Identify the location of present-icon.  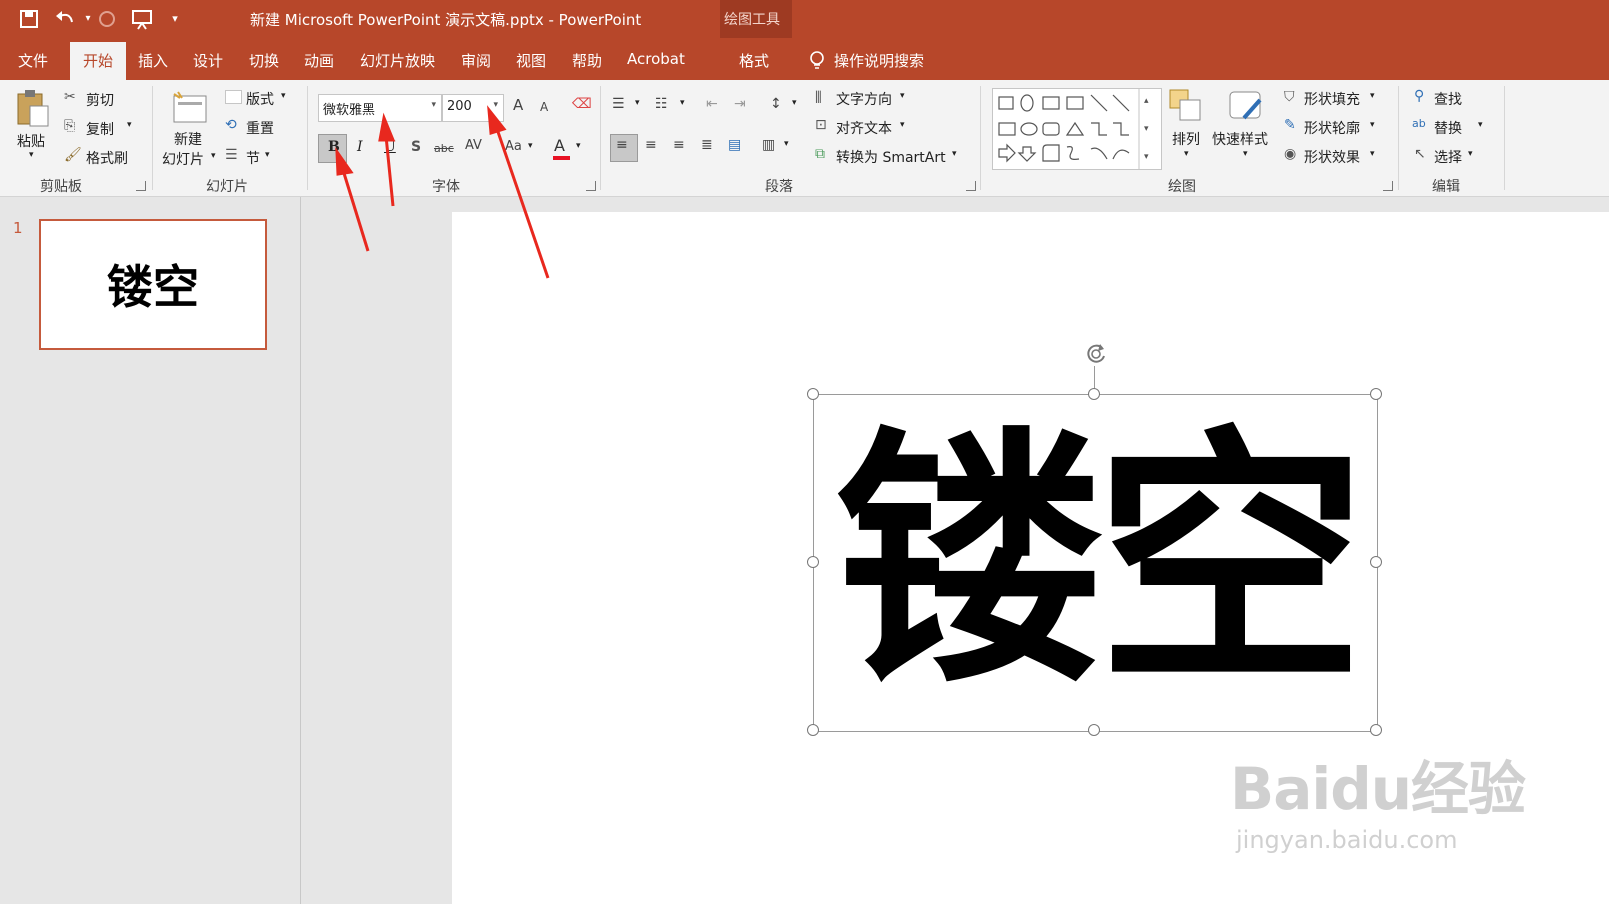
(142, 19).